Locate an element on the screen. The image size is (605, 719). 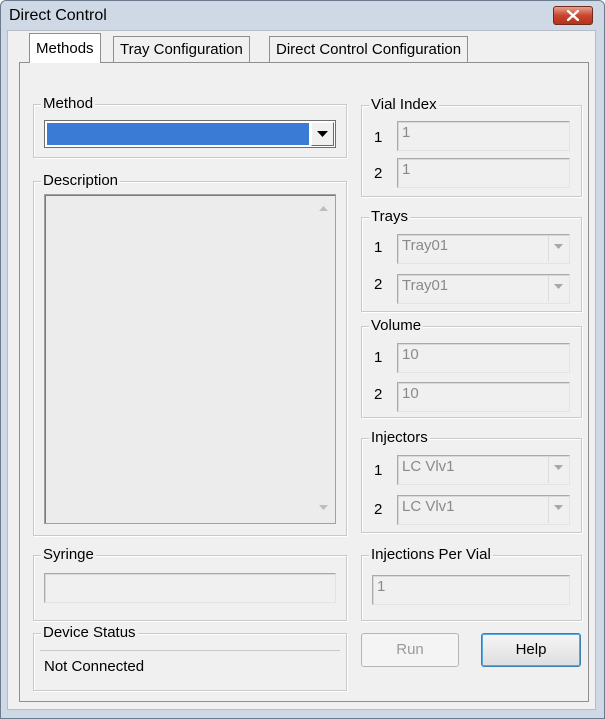
vial-index-row-2-number: 2 is located at coordinates (378, 173).